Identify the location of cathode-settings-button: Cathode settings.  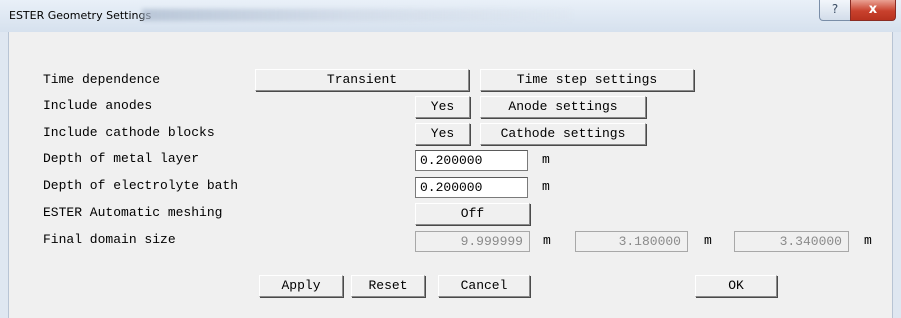
(563, 134).